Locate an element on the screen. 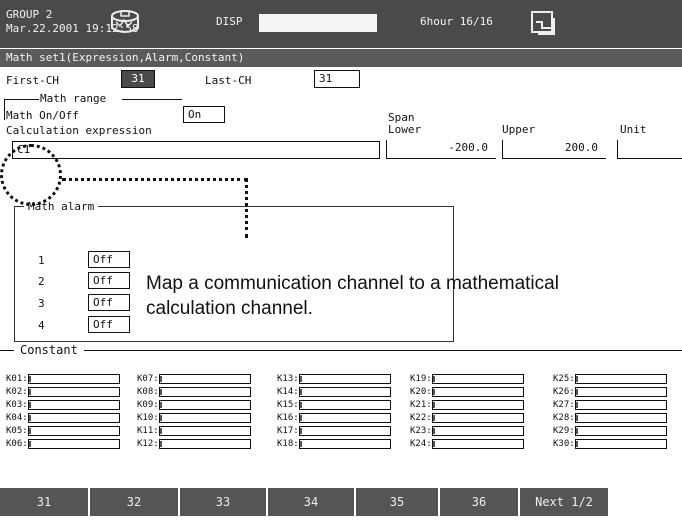 This screenshot has height=520, width=682. constant-item-k05: K05: is located at coordinates (63, 431).